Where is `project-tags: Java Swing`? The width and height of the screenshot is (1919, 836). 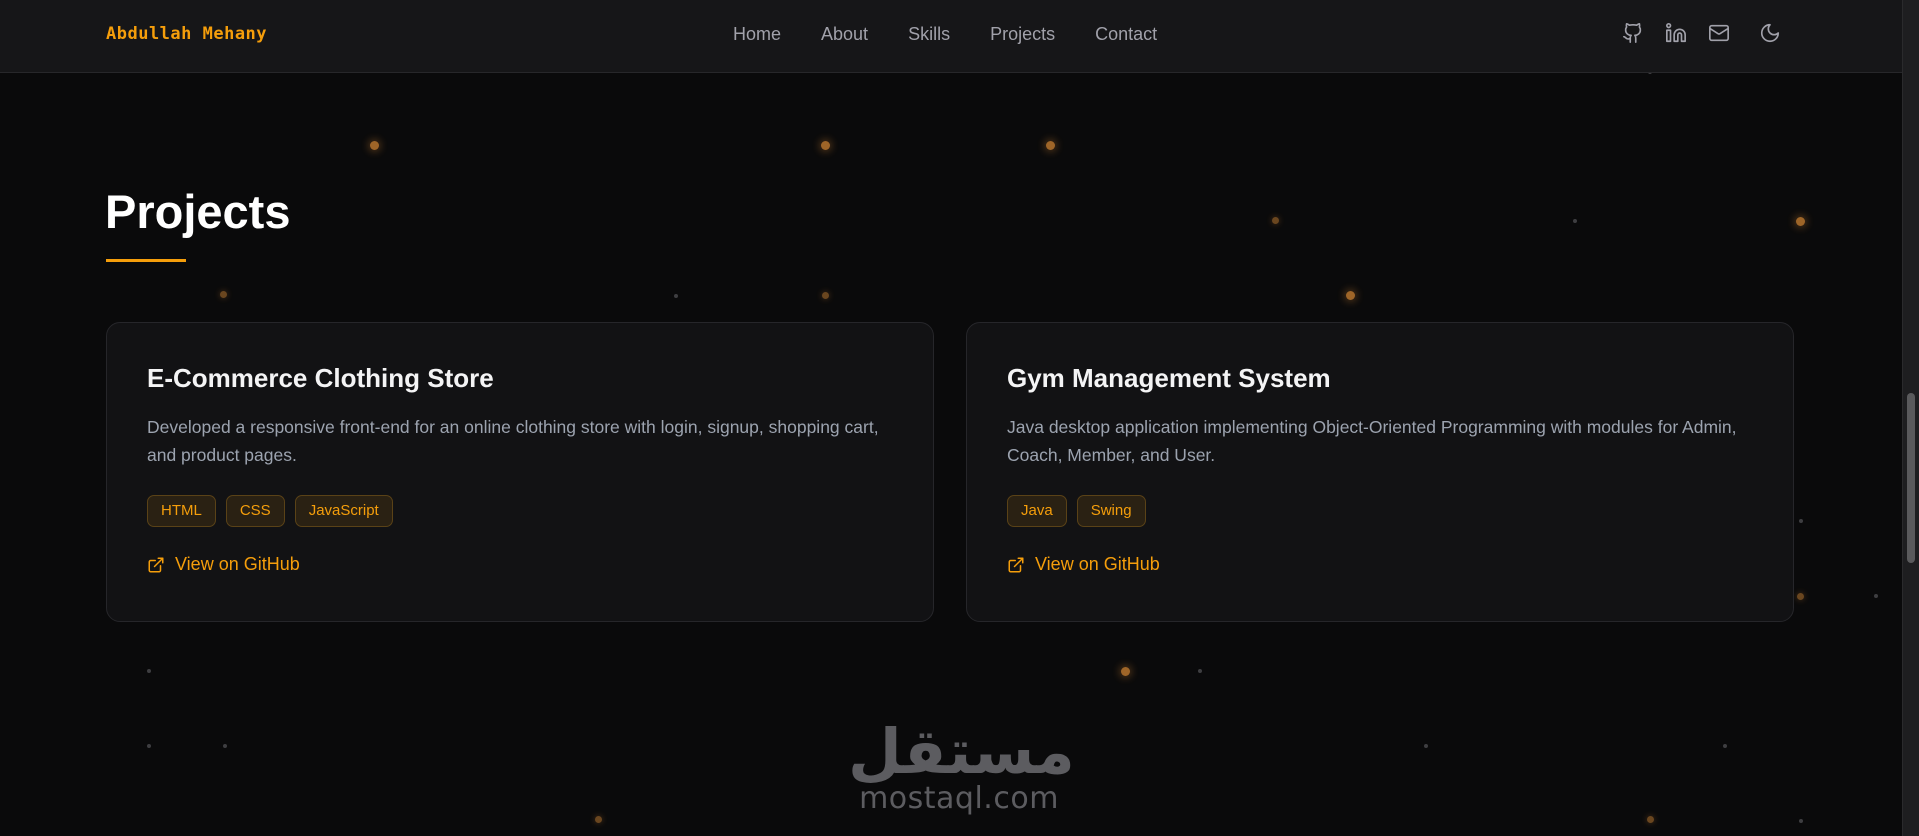
project-tags: Java Swing is located at coordinates (1081, 511).